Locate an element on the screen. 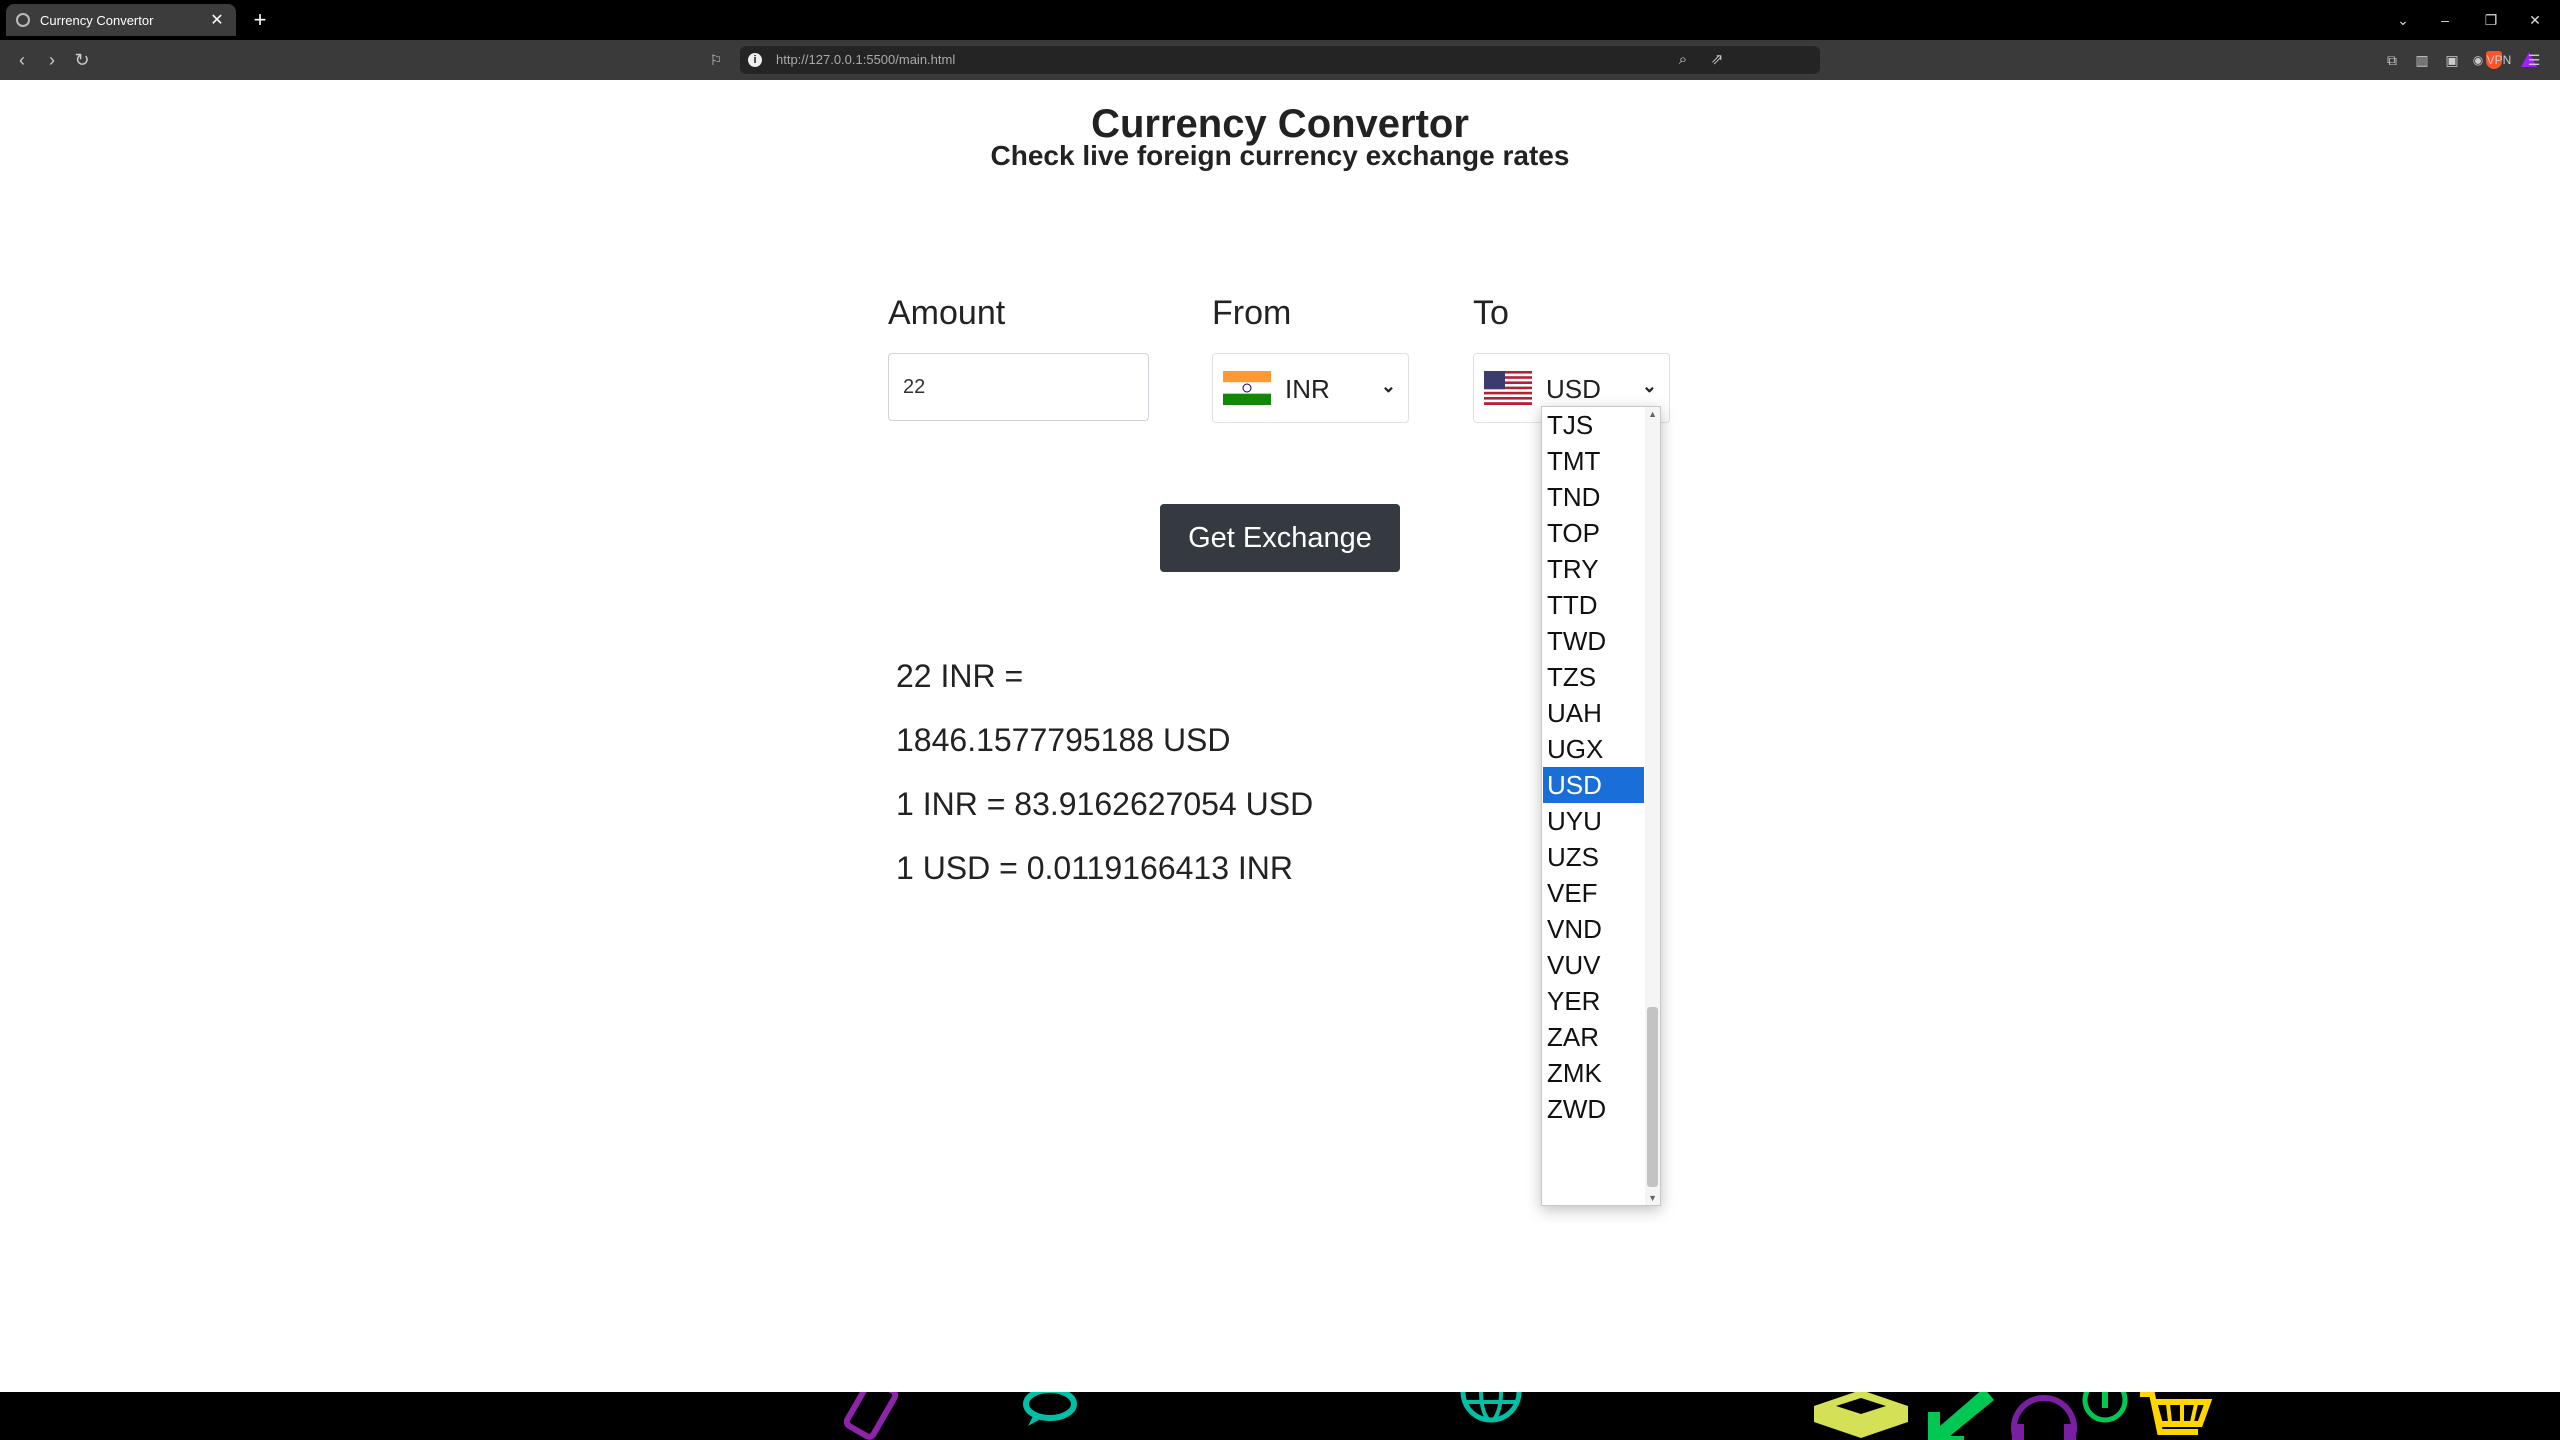 This screenshot has width=2560, height=1440. extensions-icon: ⧉ is located at coordinates (2392, 60).